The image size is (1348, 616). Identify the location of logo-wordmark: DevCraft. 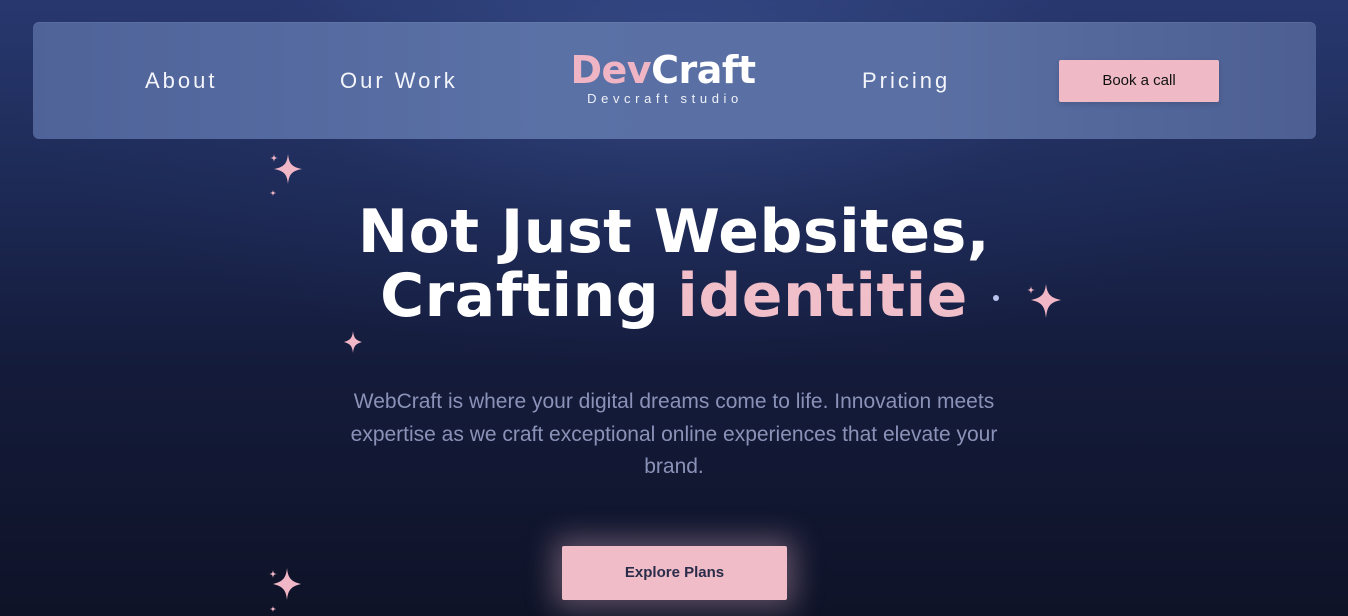
(663, 70).